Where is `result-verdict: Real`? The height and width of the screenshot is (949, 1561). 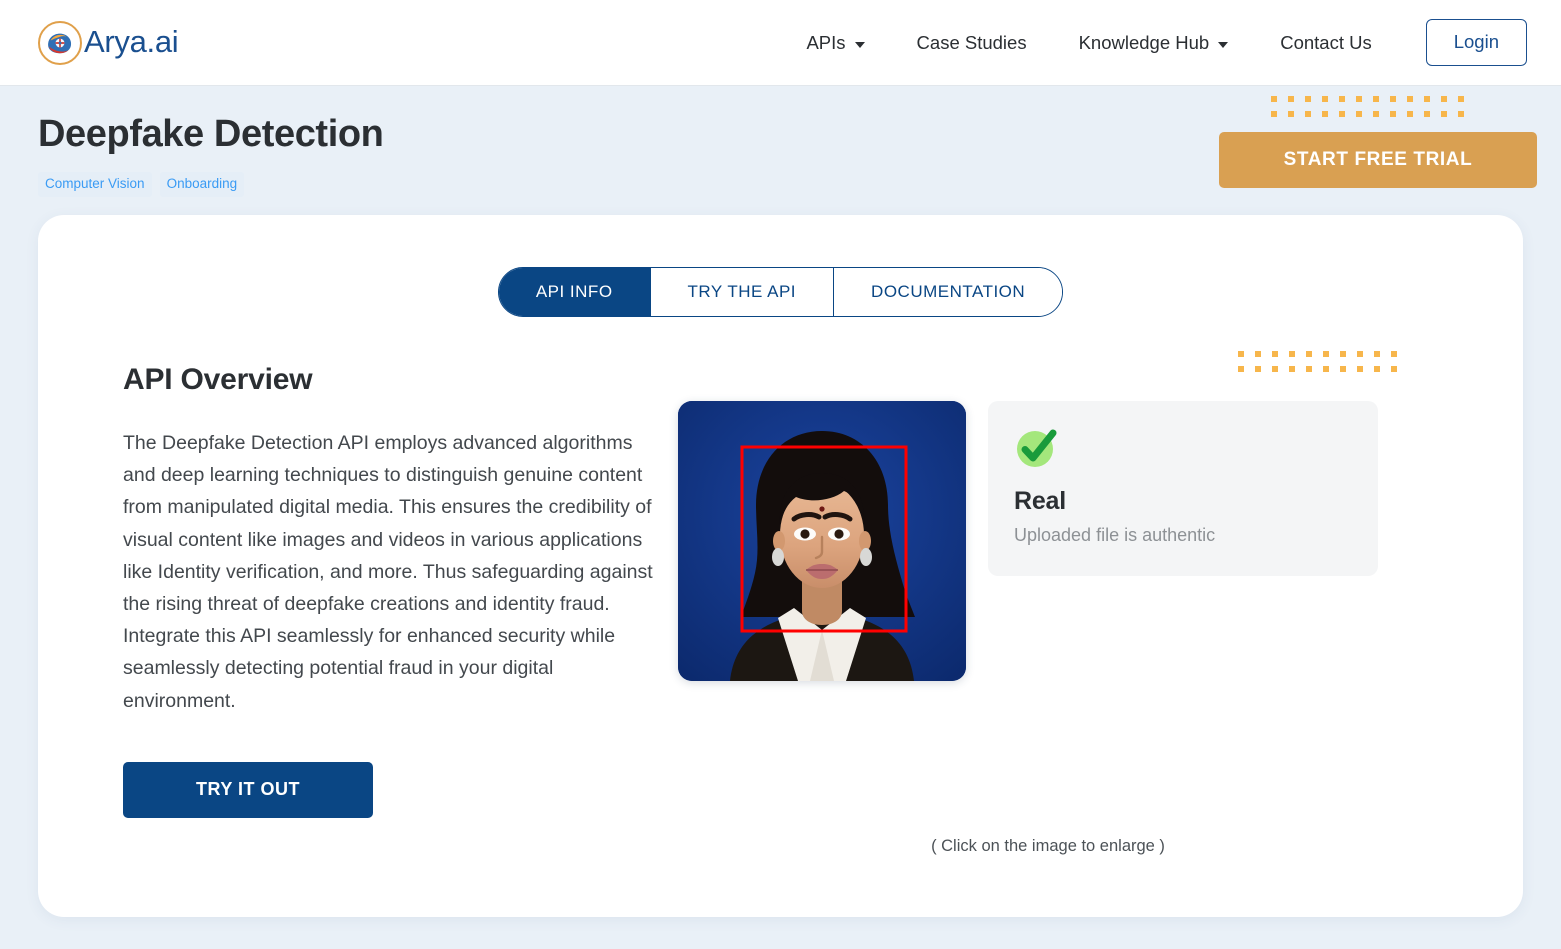 result-verdict: Real is located at coordinates (1040, 501).